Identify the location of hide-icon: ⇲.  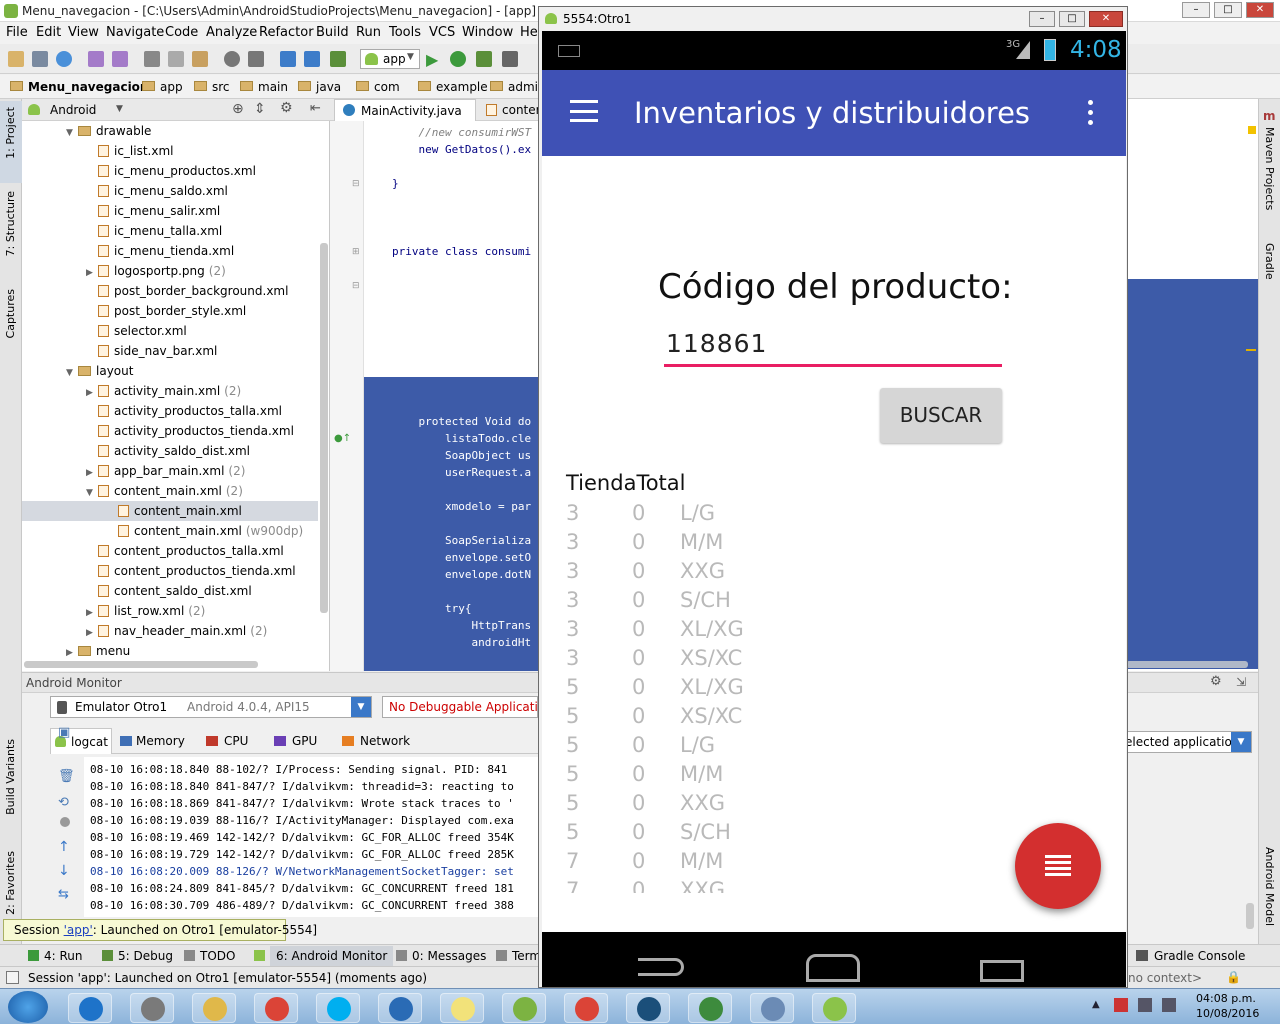
(1241, 682).